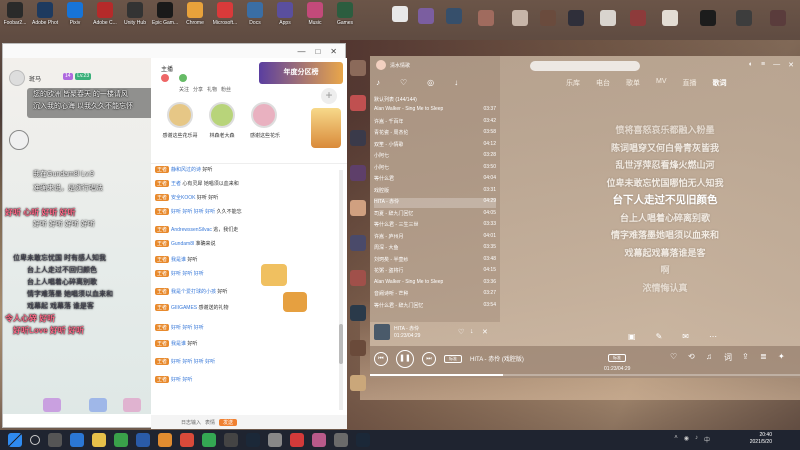  I want to click on desktop-icon: Chrome, so click(195, 17).